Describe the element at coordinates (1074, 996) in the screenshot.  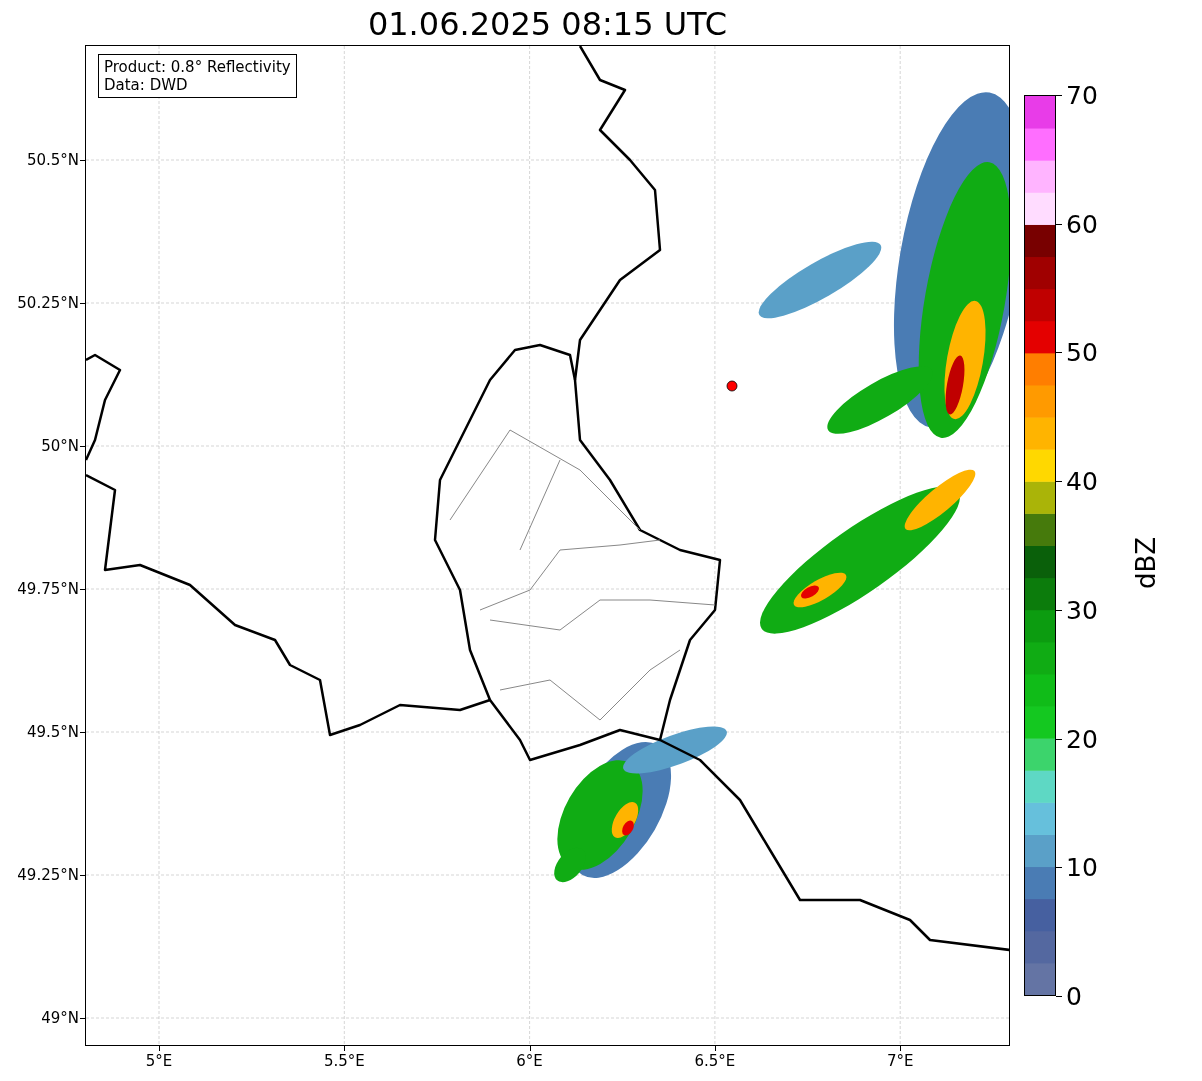
I see `colorbar-tick-label: 0` at that location.